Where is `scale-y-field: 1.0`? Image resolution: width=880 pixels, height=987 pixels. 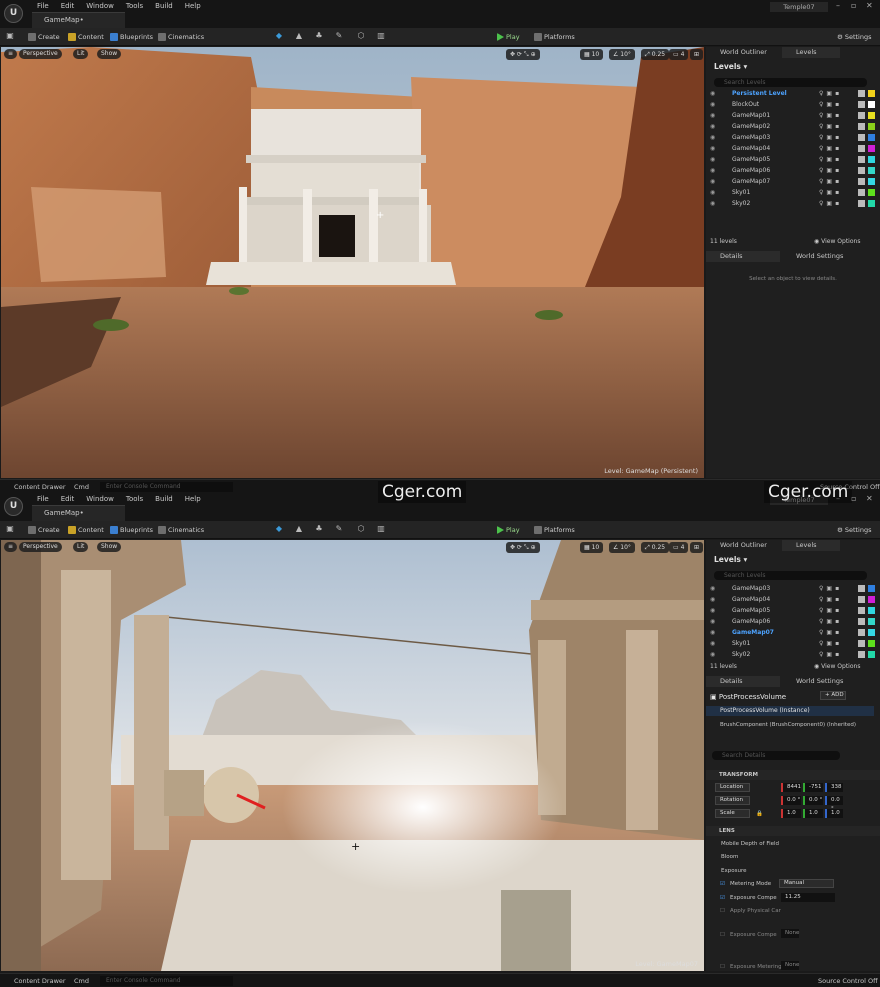
scale-y-field: 1.0 is located at coordinates (813, 813).